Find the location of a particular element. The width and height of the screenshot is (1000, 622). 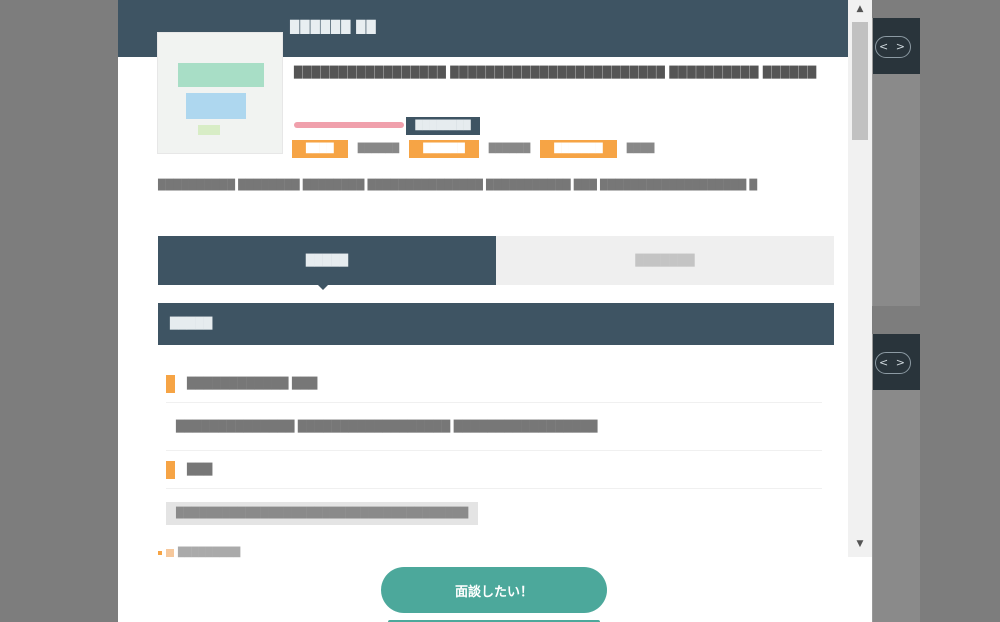

list-item: ████████████ ███ is located at coordinates (494, 384).